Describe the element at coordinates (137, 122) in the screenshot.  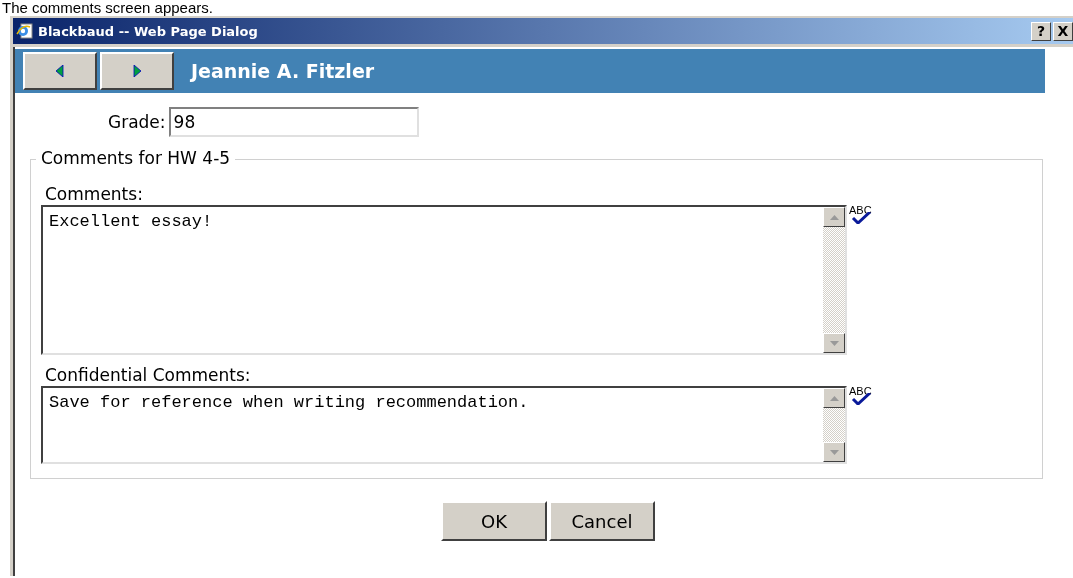
I see `grade-label: Grade:` at that location.